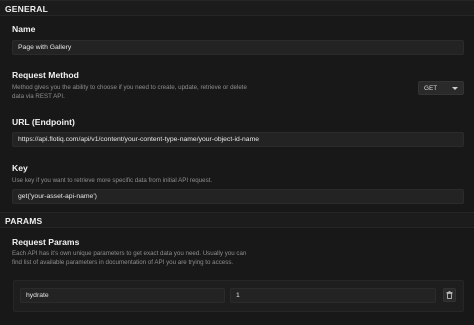 The width and height of the screenshot is (474, 325). I want to click on request-method-select: GET, so click(441, 88).